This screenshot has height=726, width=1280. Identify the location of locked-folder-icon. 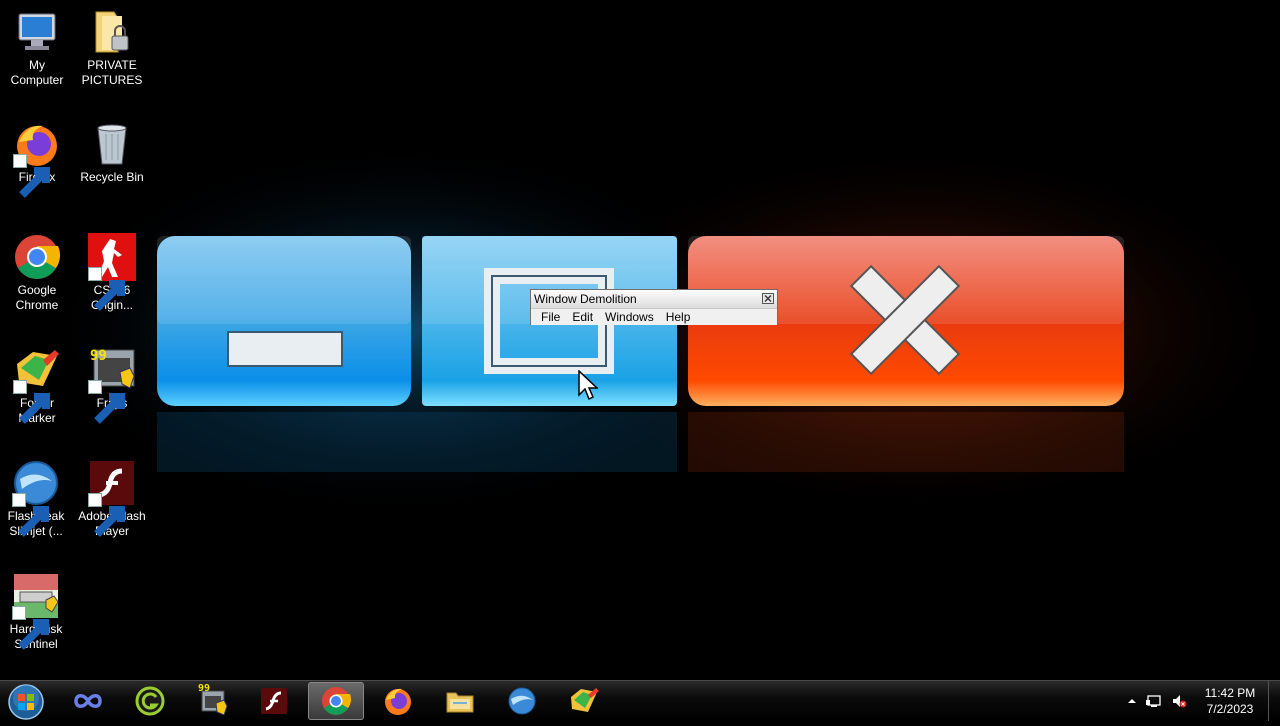
(112, 32).